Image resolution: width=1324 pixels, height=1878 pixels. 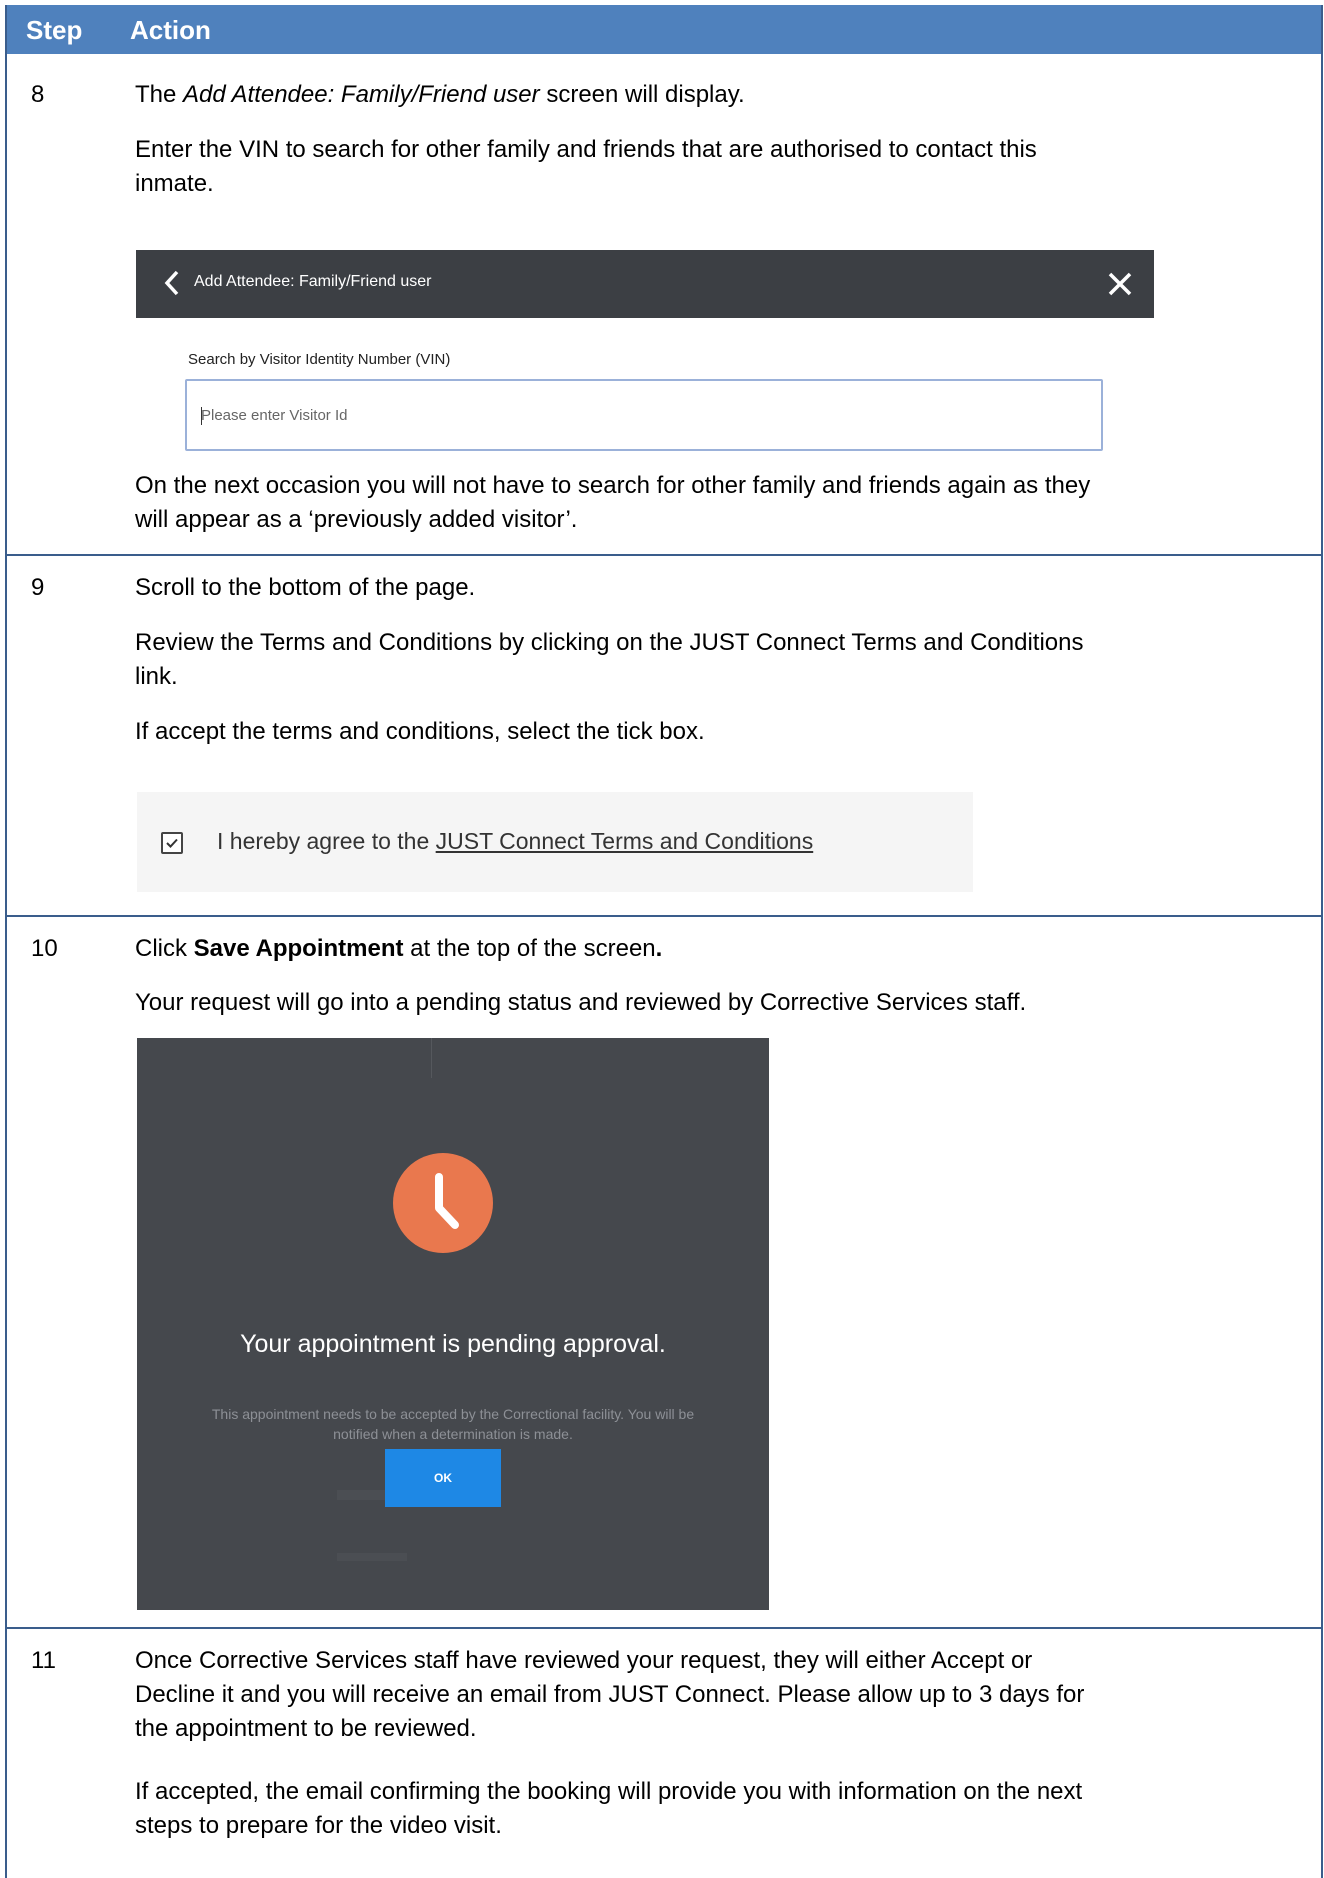 I want to click on checkmark-icon, so click(x=172, y=843).